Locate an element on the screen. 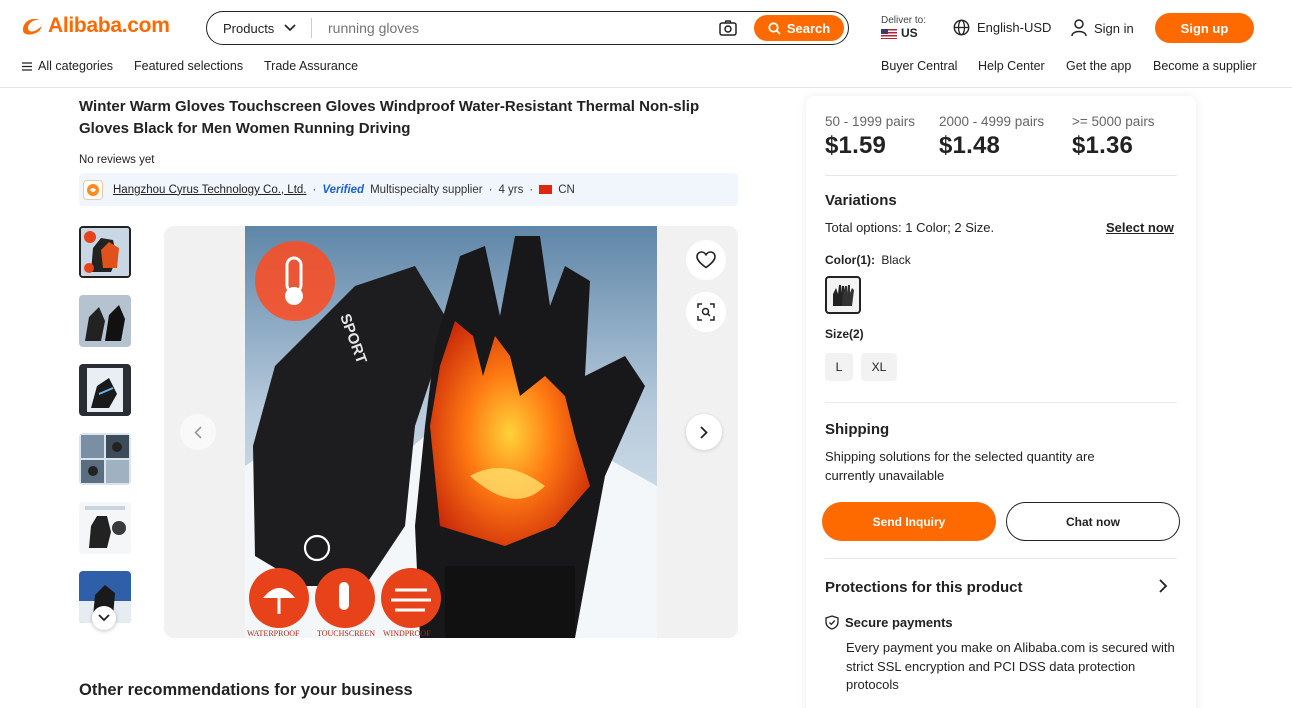 This screenshot has height=708, width=1292. sign-up-button: Sign up is located at coordinates (1204, 28).